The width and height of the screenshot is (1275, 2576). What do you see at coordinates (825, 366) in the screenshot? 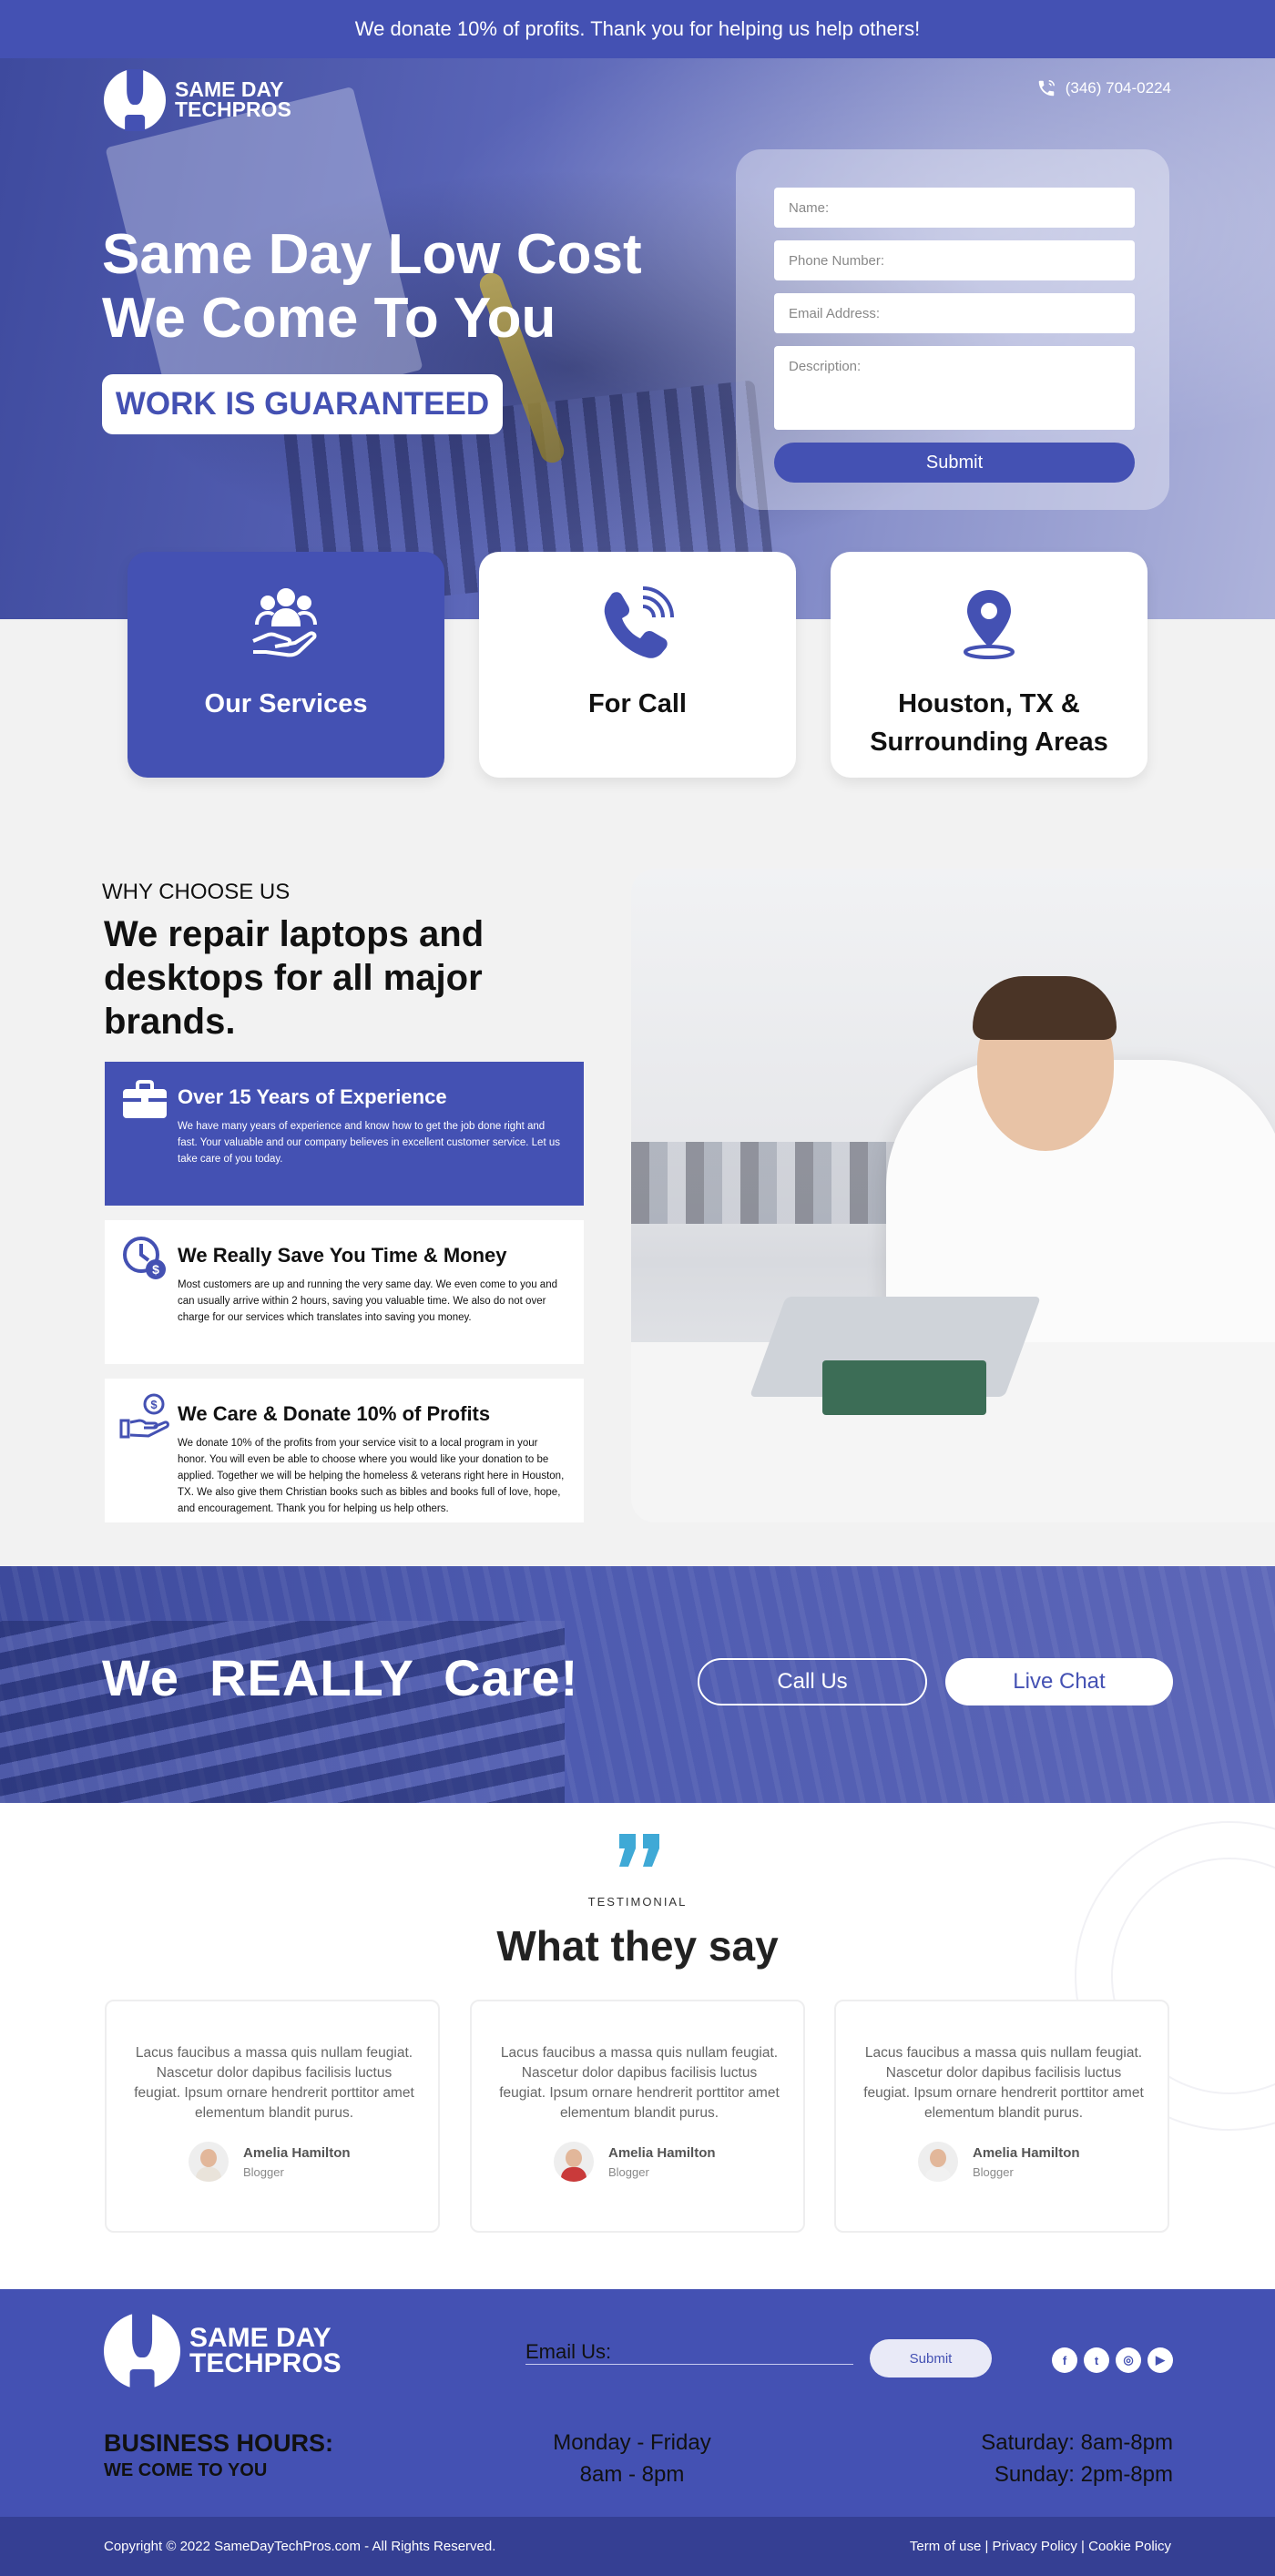
I see `description-placeholder: Description:` at bounding box center [825, 366].